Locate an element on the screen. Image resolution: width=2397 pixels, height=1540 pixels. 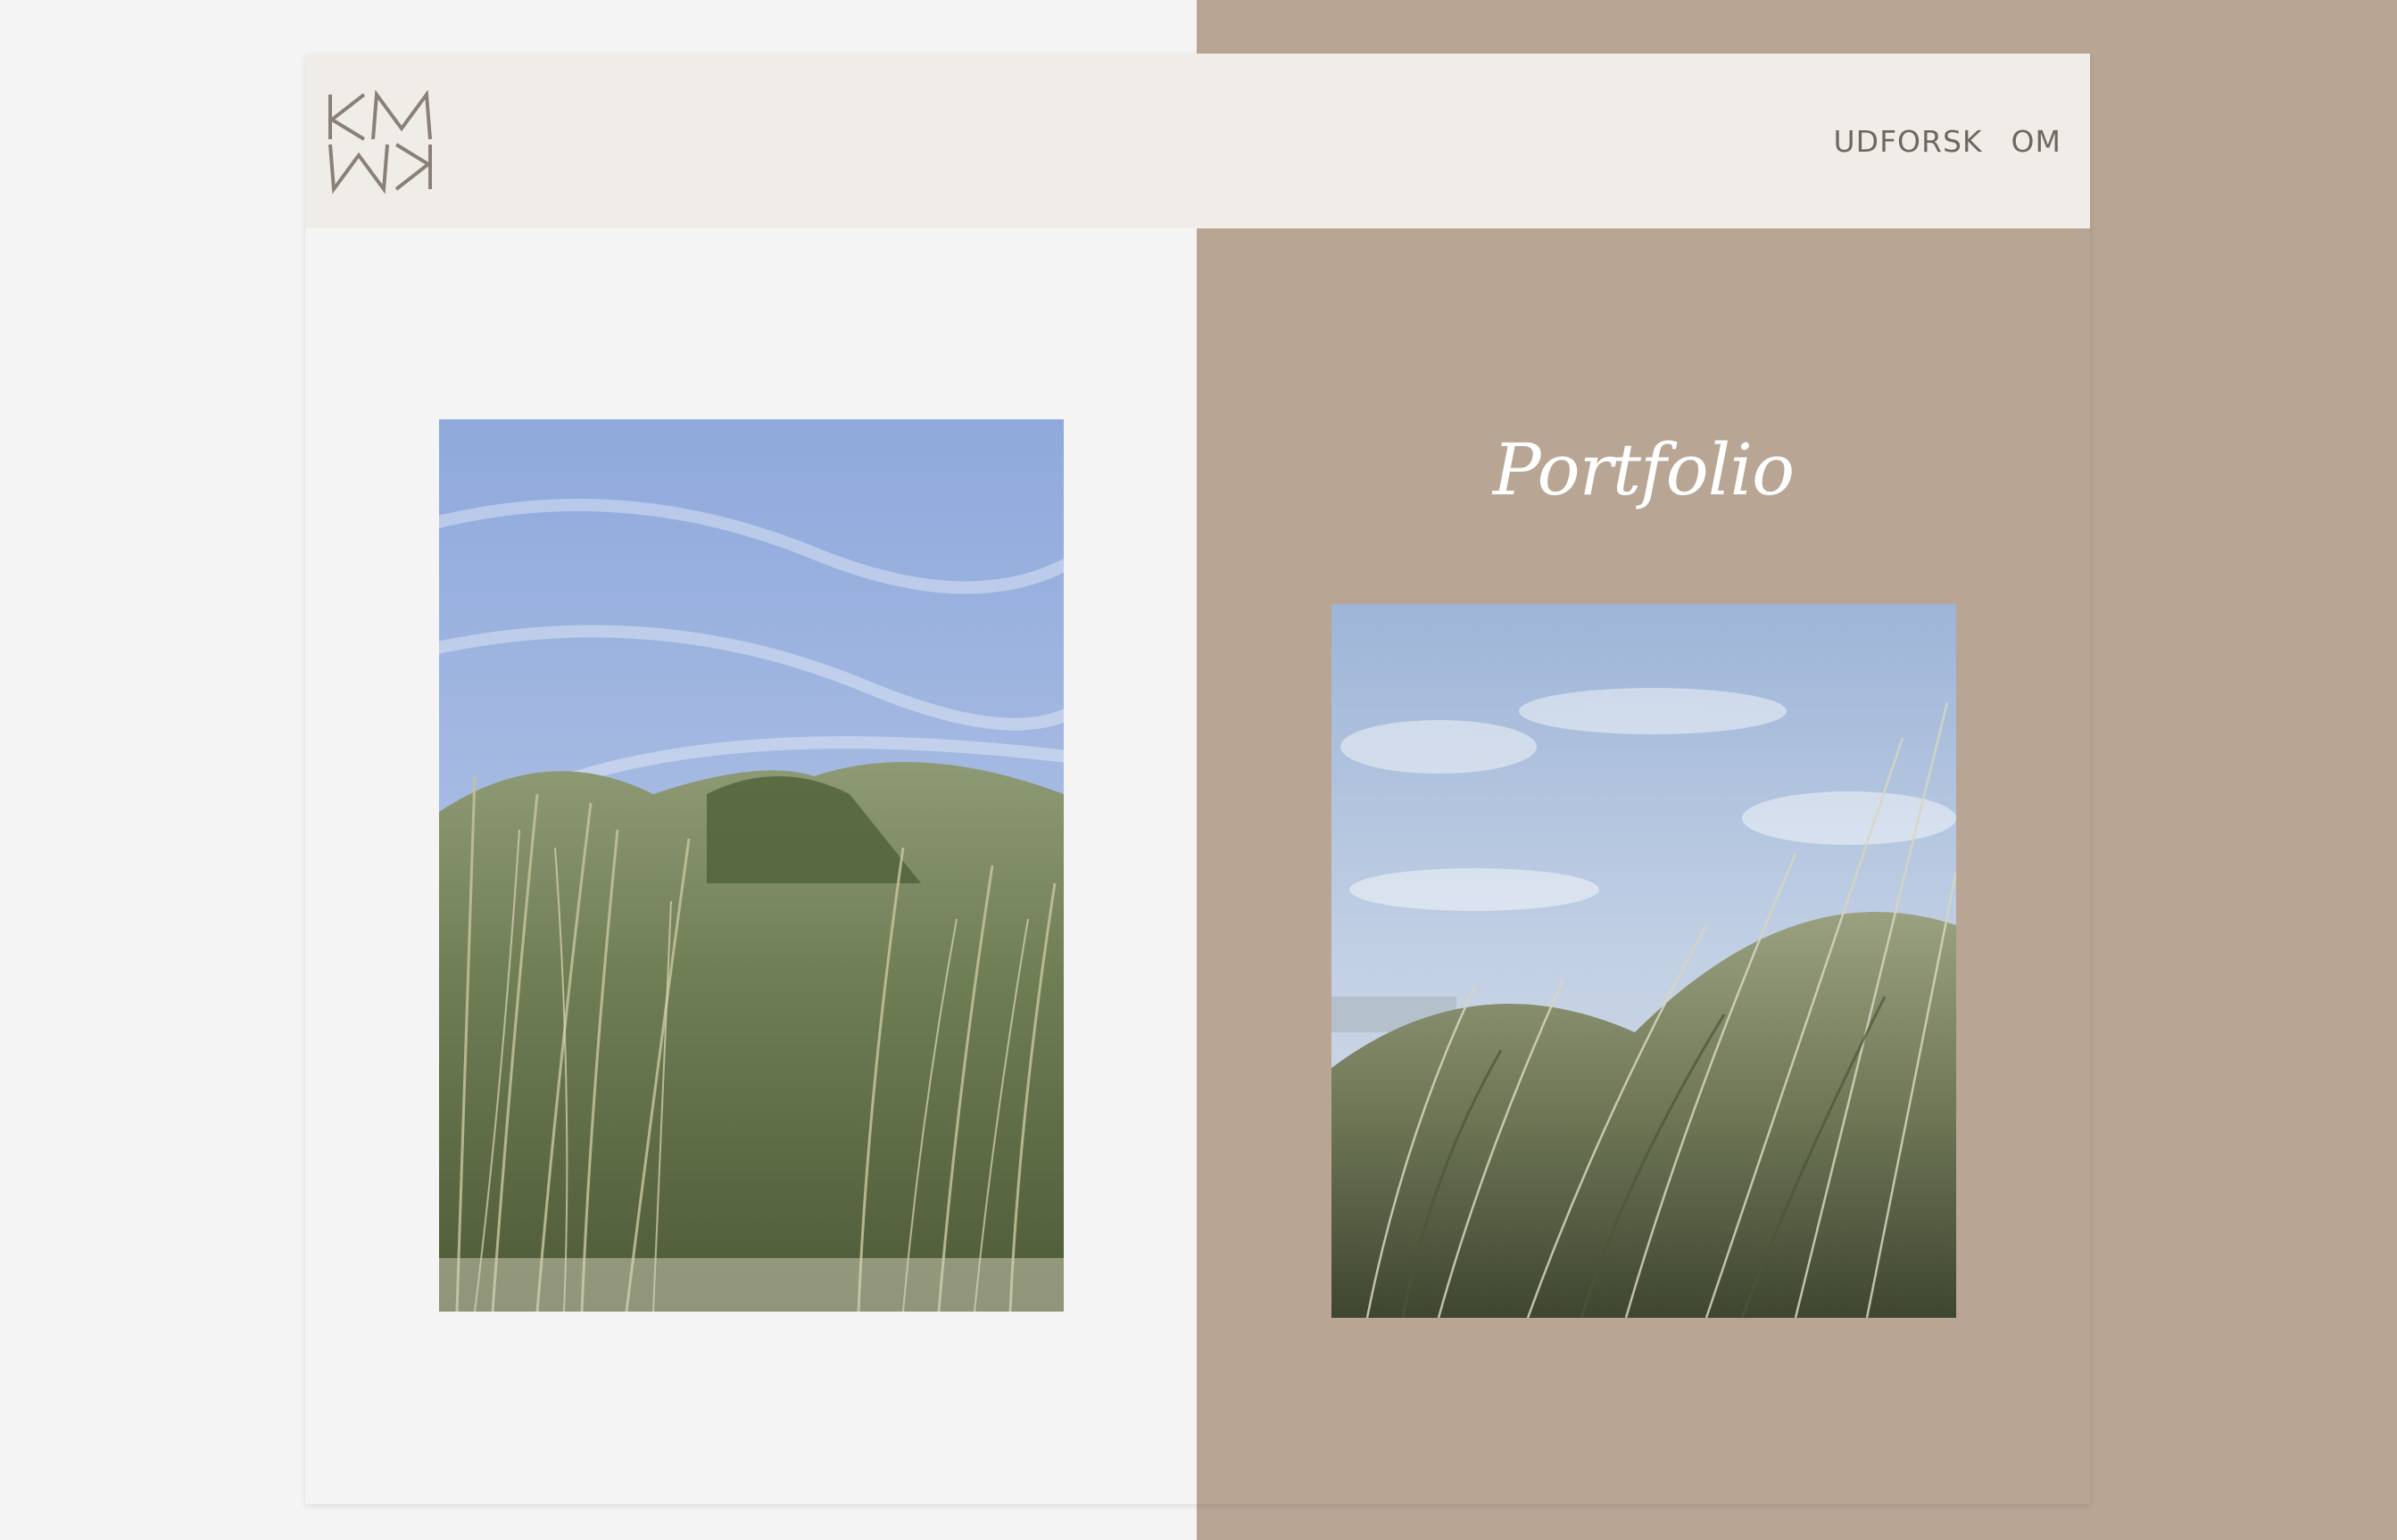
site-header: UDFORSK OM is located at coordinates (1198, 141).